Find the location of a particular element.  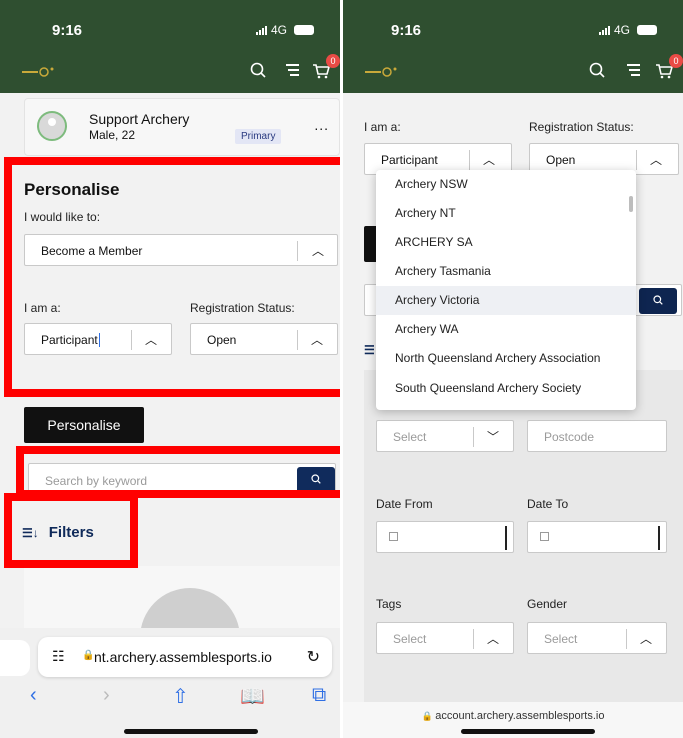

dropdown-scrollbar is located at coordinates (631, 204).